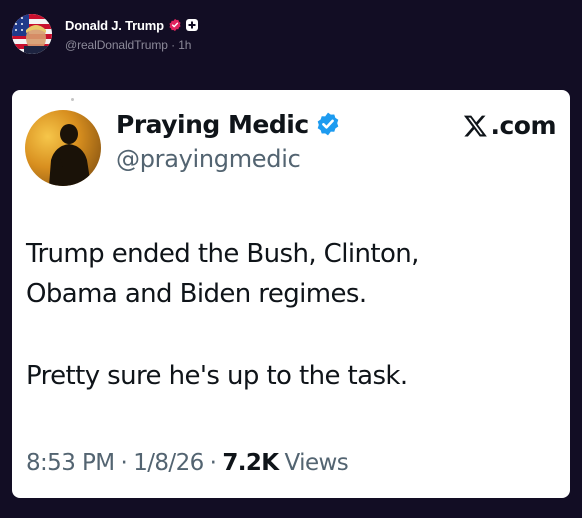  I want to click on tweet-text-line: Obama and Biden regimes., so click(196, 294).